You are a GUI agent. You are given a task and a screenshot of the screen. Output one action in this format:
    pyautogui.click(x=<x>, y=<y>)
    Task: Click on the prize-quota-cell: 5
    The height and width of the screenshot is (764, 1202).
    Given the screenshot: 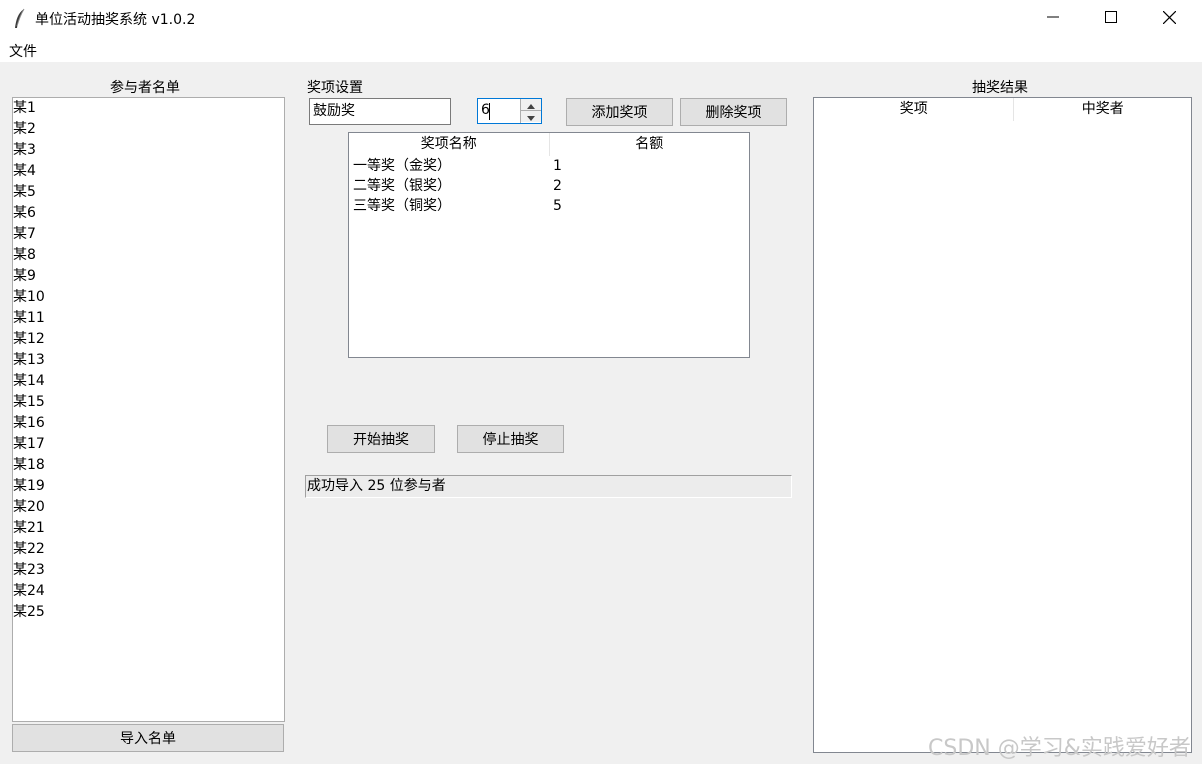 What is the action you would take?
    pyautogui.click(x=557, y=206)
    